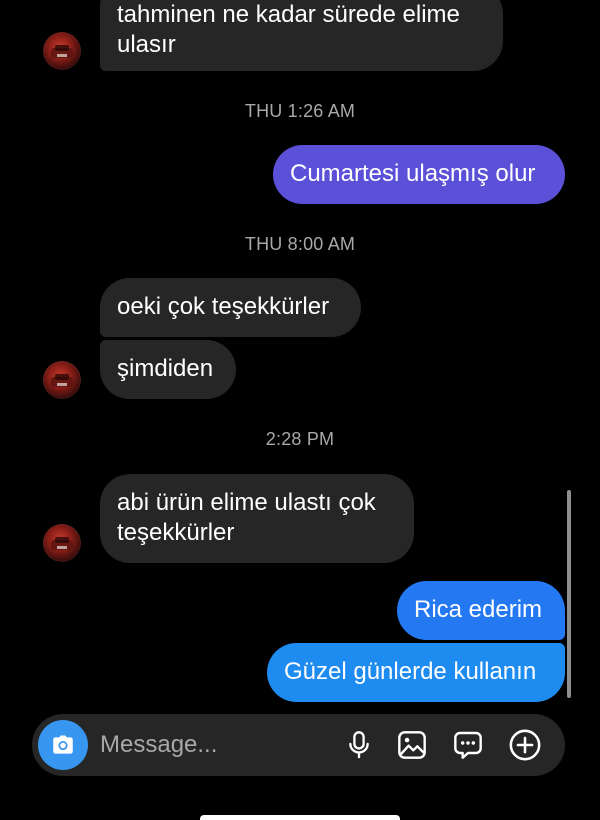 This screenshot has width=600, height=820. Describe the element at coordinates (419, 174) in the screenshot. I see `outgoing-message-bubble: Cumartesi ulaşmış olur` at that location.